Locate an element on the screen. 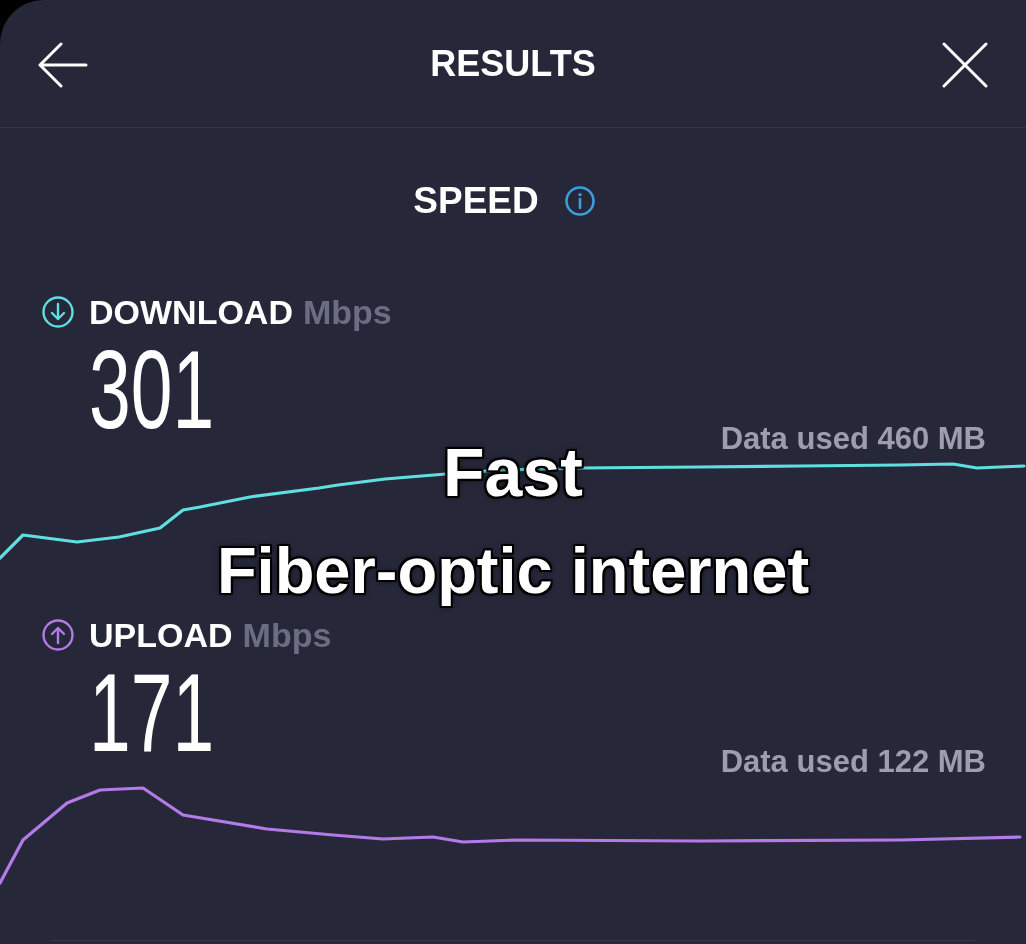 The image size is (1026, 944). screen-title: RESULTS is located at coordinates (513, 63).